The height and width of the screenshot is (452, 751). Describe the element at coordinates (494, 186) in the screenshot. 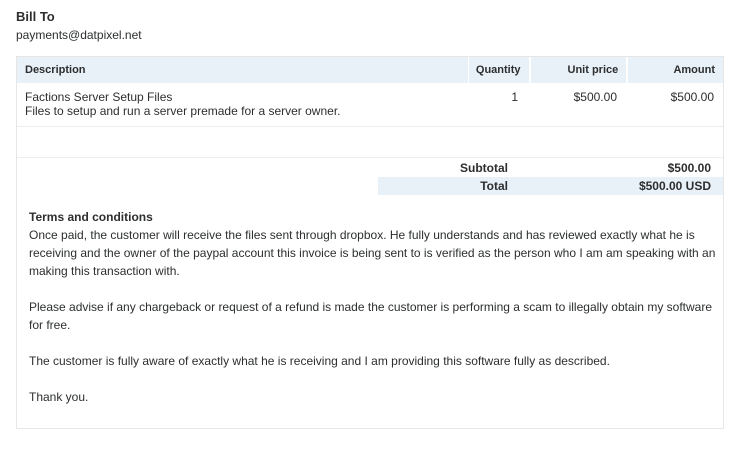

I see `total-label: Total` at that location.